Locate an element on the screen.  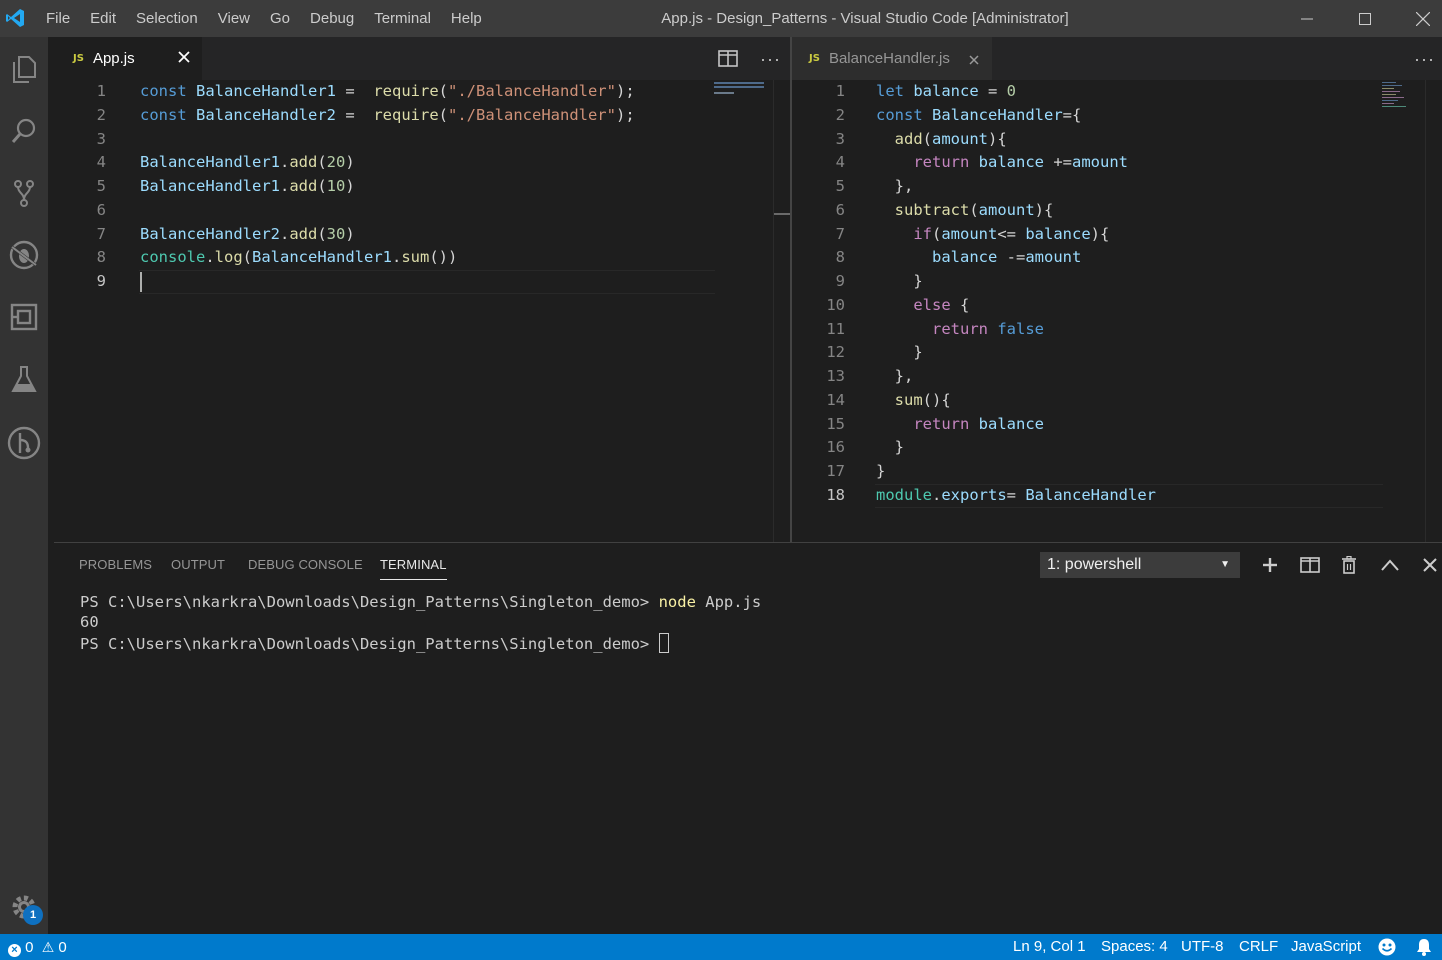
code-line: 2 const BalanceHandler={ is located at coordinates (1117, 115).